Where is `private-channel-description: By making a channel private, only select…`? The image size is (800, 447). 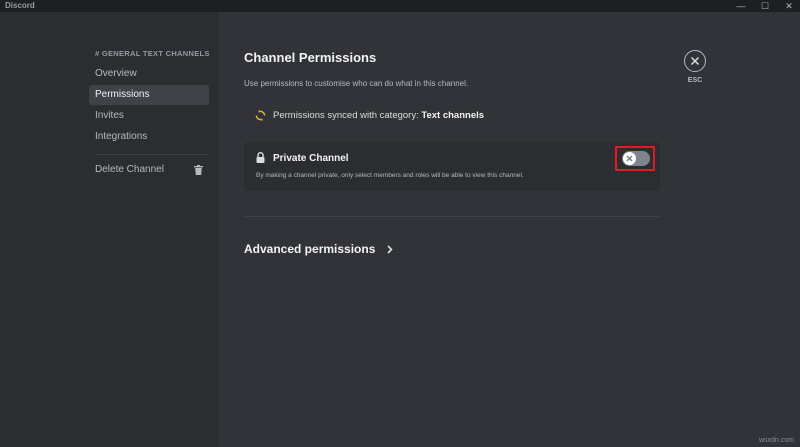 private-channel-description: By making a channel private, only select… is located at coordinates (390, 175).